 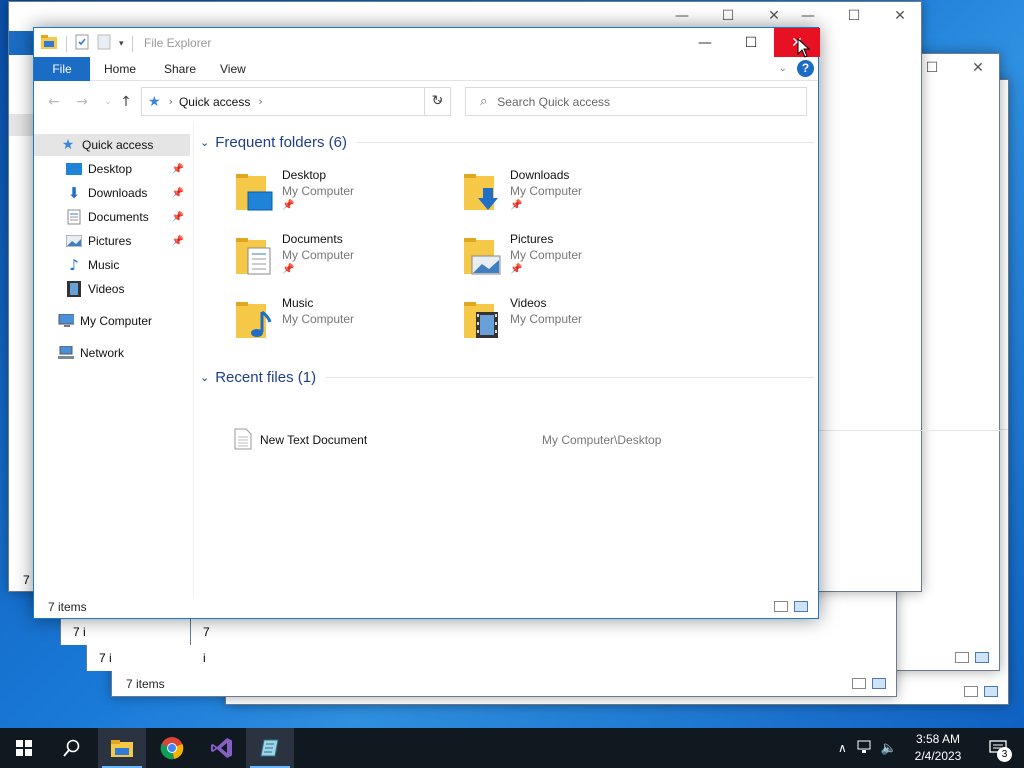 I want to click on music-folder-icon, so click(x=254, y=320).